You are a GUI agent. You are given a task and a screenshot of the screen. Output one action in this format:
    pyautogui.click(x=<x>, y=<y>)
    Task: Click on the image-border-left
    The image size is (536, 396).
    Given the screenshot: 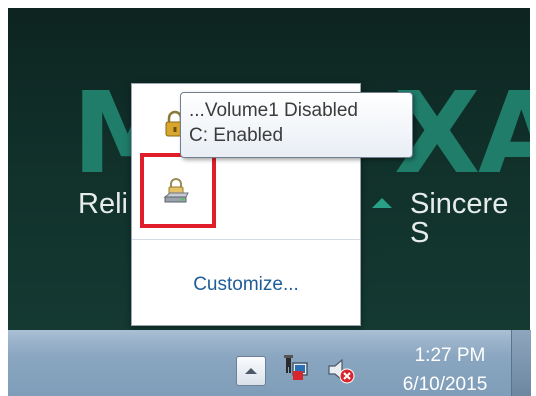 What is the action you would take?
    pyautogui.click(x=4, y=198)
    